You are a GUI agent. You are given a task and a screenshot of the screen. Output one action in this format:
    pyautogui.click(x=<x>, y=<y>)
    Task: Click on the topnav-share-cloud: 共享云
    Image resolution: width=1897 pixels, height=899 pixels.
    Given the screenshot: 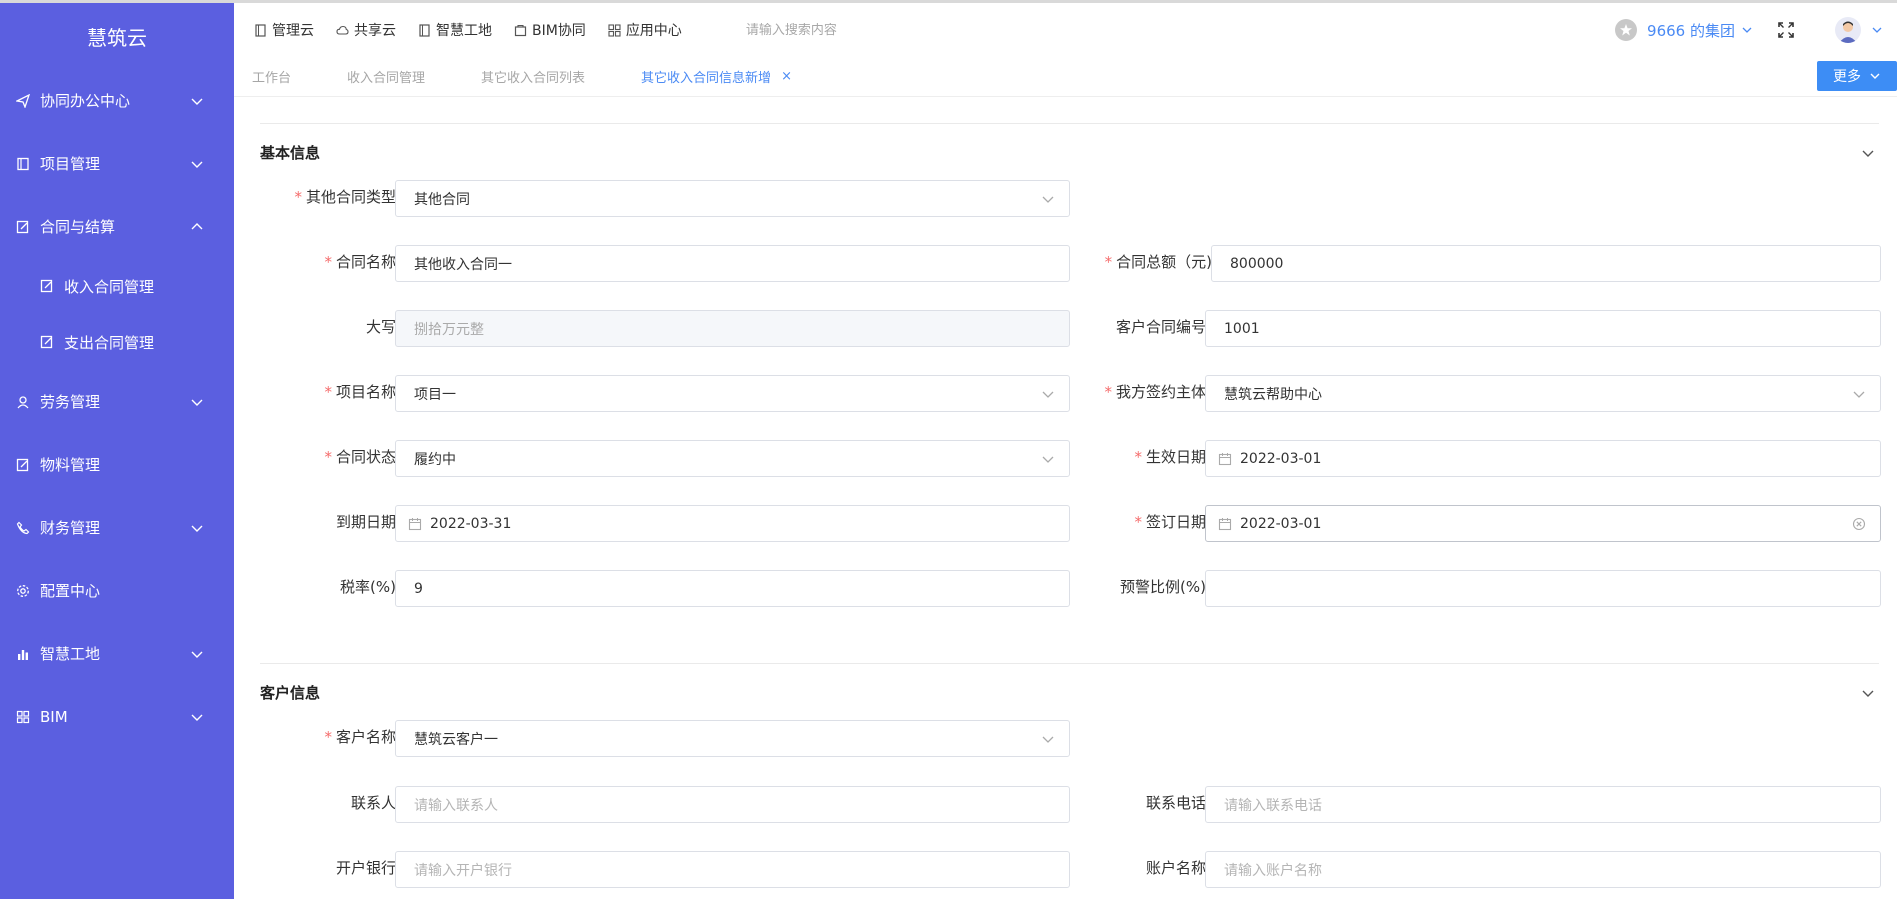 What is the action you would take?
    pyautogui.click(x=366, y=30)
    